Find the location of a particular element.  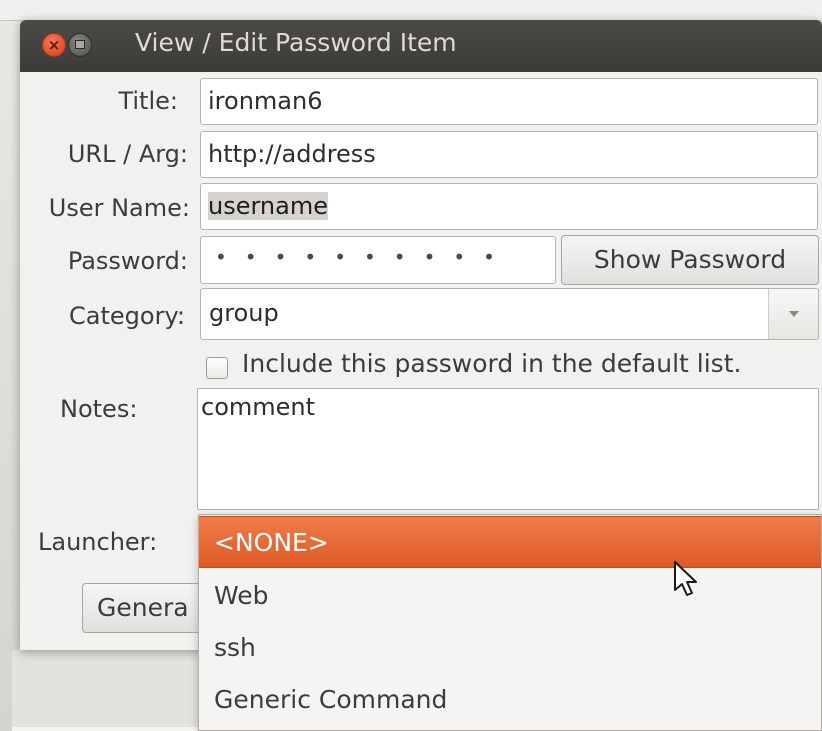

password-field: •••••••••• is located at coordinates (378, 260).